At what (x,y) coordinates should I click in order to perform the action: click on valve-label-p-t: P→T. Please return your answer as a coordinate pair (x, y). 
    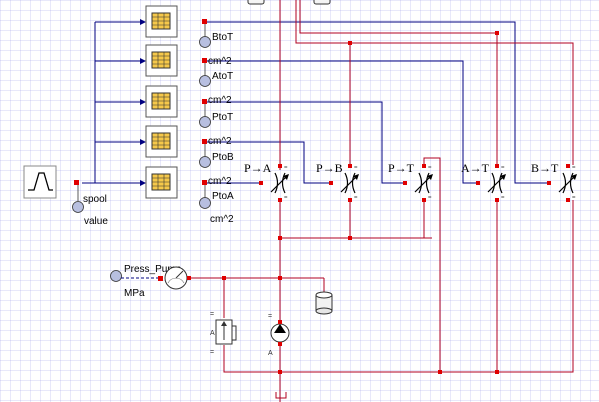
    Looking at the image, I should click on (401, 168).